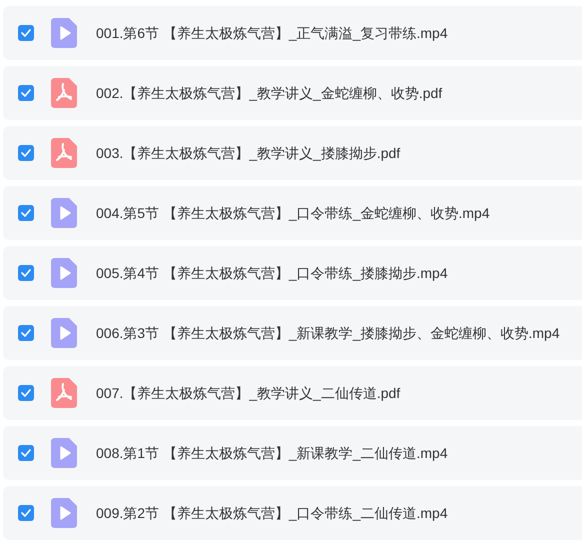 This screenshot has height=552, width=582. Describe the element at coordinates (272, 453) in the screenshot. I see `file-name: 008.第1节 【养生太极炼气营】_新课教学_二仙传道.mp4` at that location.